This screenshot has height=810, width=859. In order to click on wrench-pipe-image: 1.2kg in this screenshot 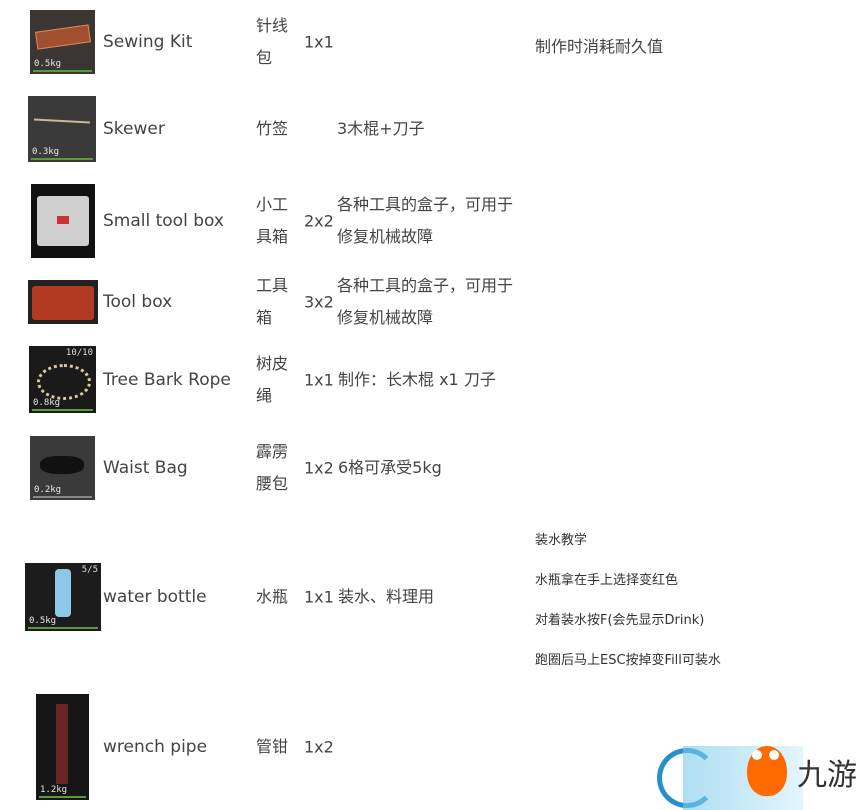, I will do `click(62, 747)`.